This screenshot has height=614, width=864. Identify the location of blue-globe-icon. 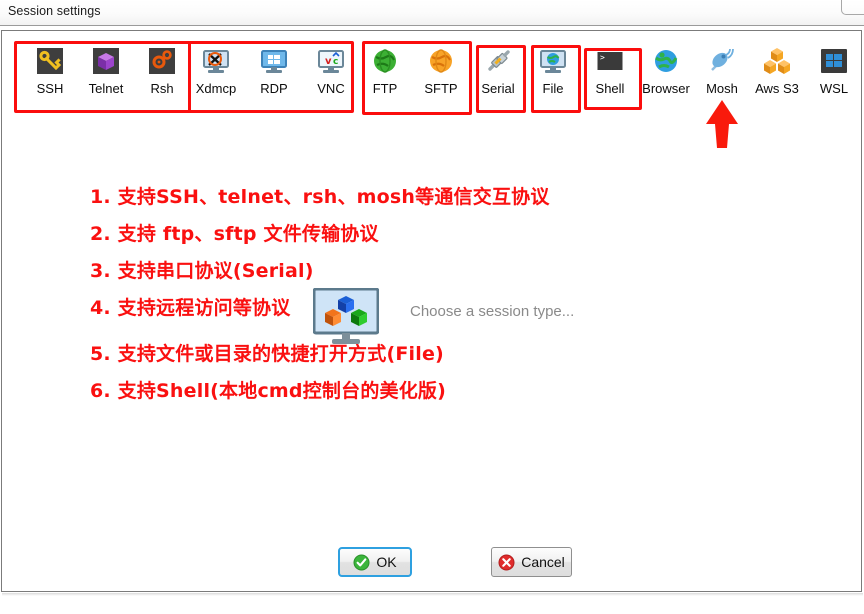
(666, 61).